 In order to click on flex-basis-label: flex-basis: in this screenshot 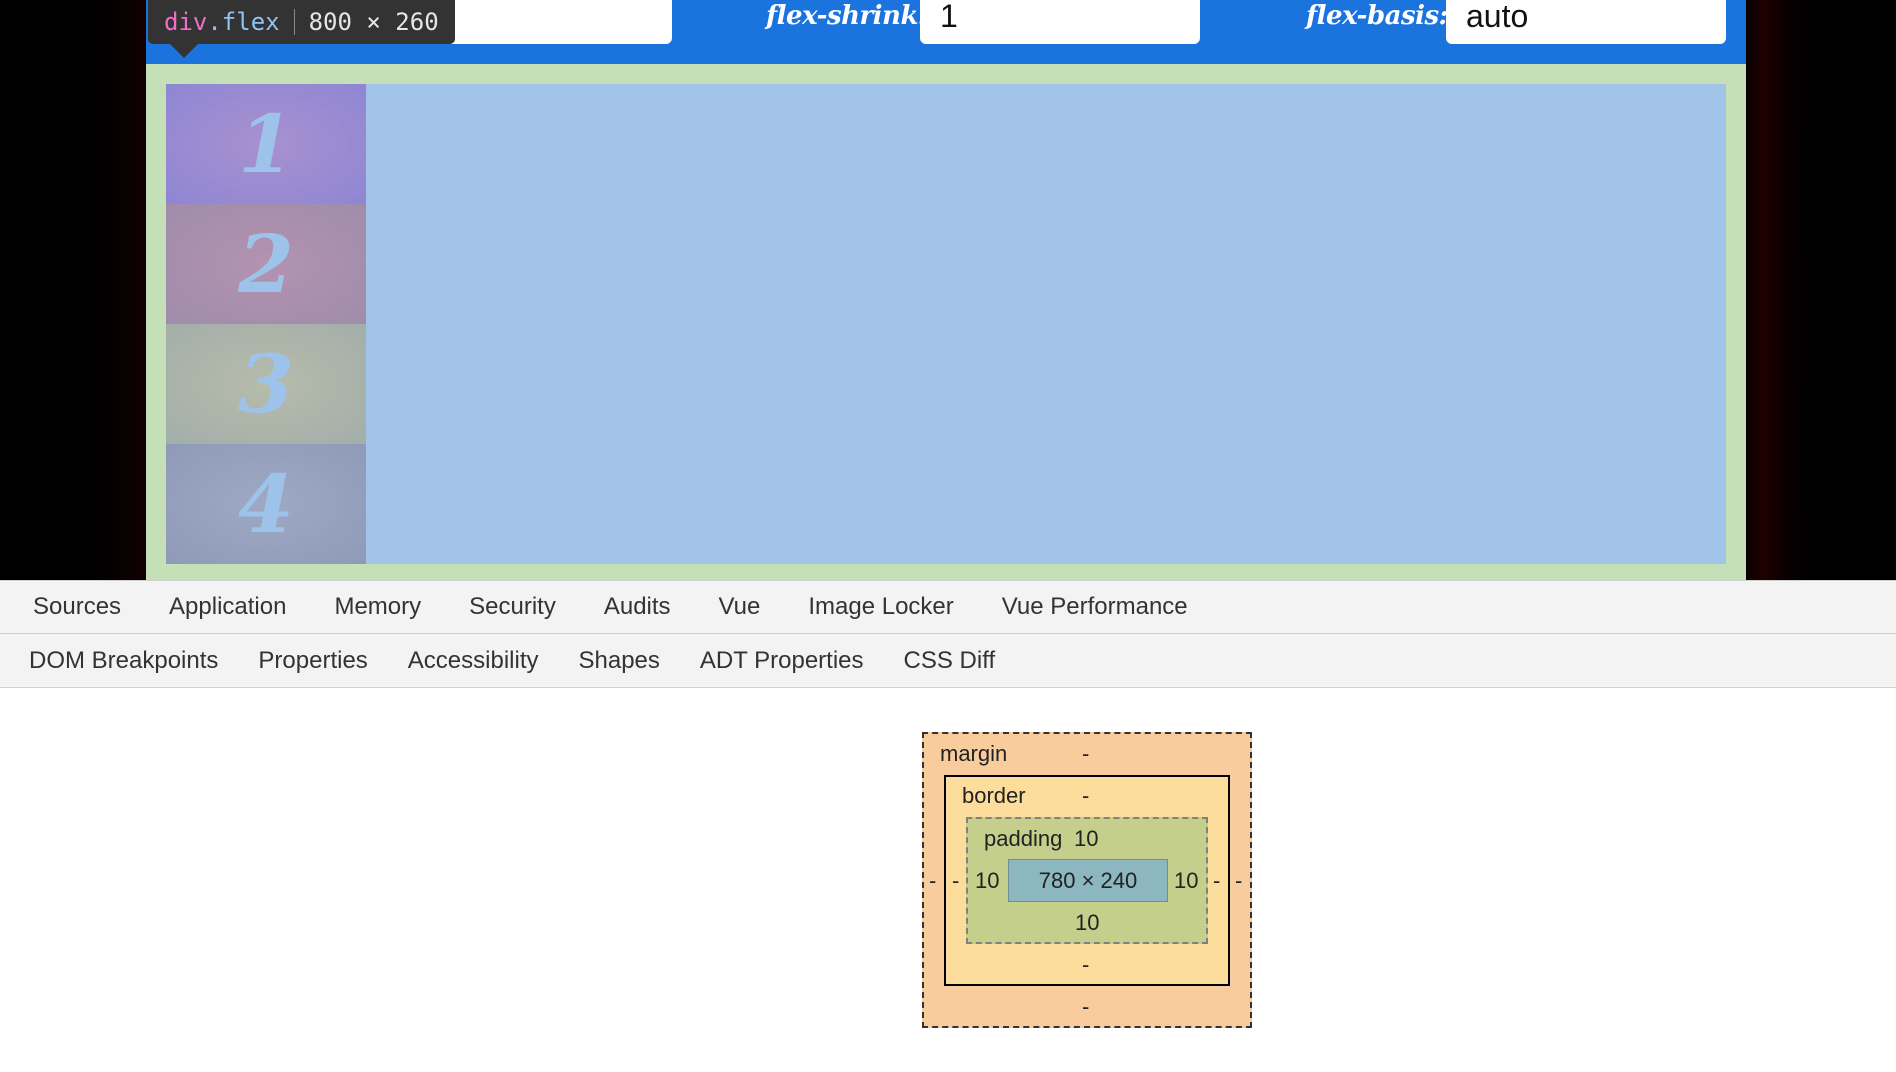, I will do `click(1377, 16)`.